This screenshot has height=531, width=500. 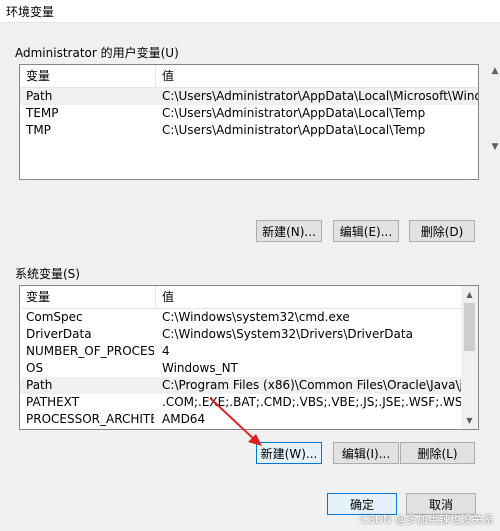 I want to click on watermark: CSDN @多加点辣也没关系, so click(x=427, y=519).